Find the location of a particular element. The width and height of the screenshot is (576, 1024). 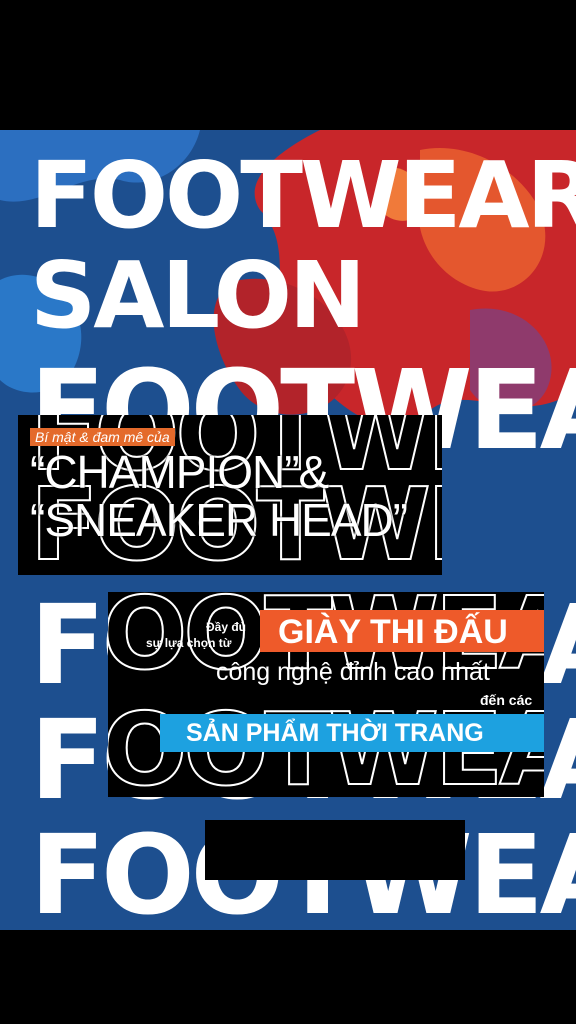

cong-nghe-text: công nghệ đỉnh cao nhất is located at coordinates (353, 672).